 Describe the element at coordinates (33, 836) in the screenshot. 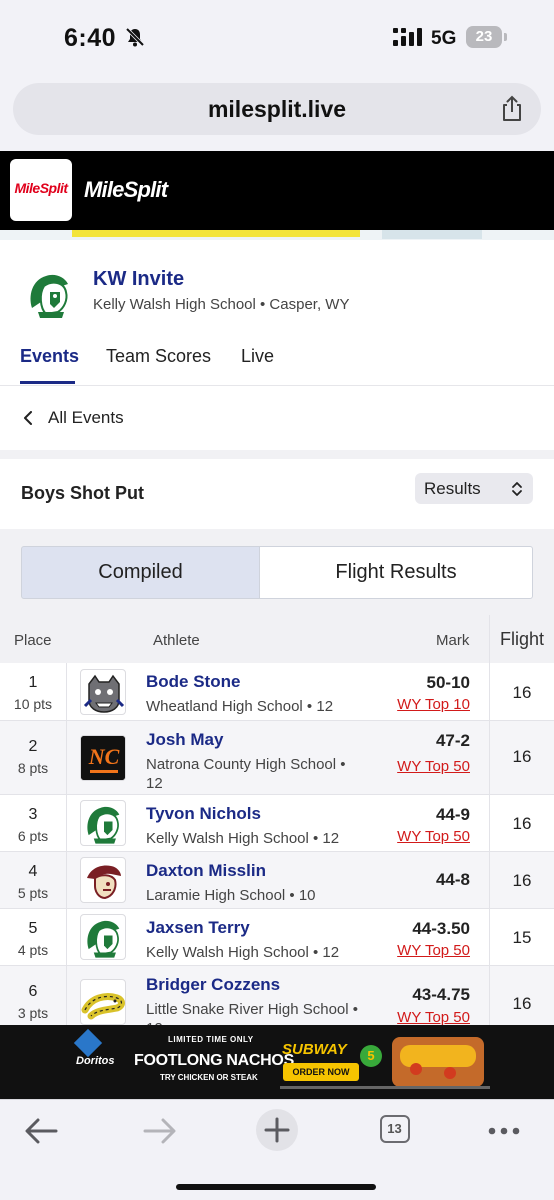

I see `place-points: 6 pts` at that location.